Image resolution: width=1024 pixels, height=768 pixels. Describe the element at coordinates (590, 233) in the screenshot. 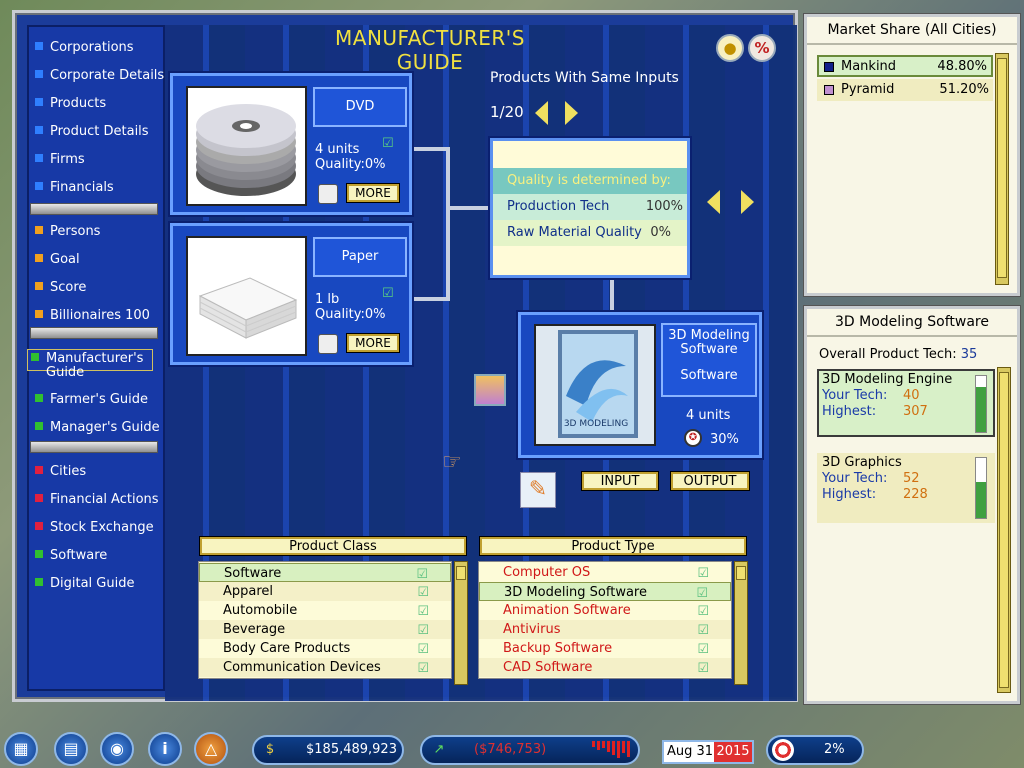

I see `quality-row: Raw Material Quality 0%` at that location.